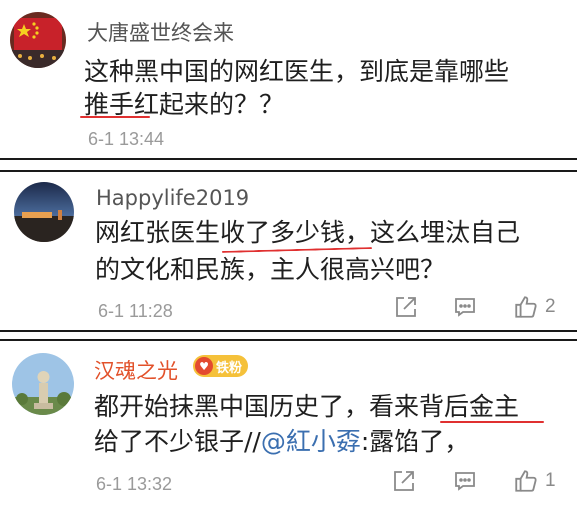 Image resolution: width=577 pixels, height=508 pixels. Describe the element at coordinates (270, 269) in the screenshot. I see `comment-text-line: 的文化和民族，主人很高兴吧？` at that location.